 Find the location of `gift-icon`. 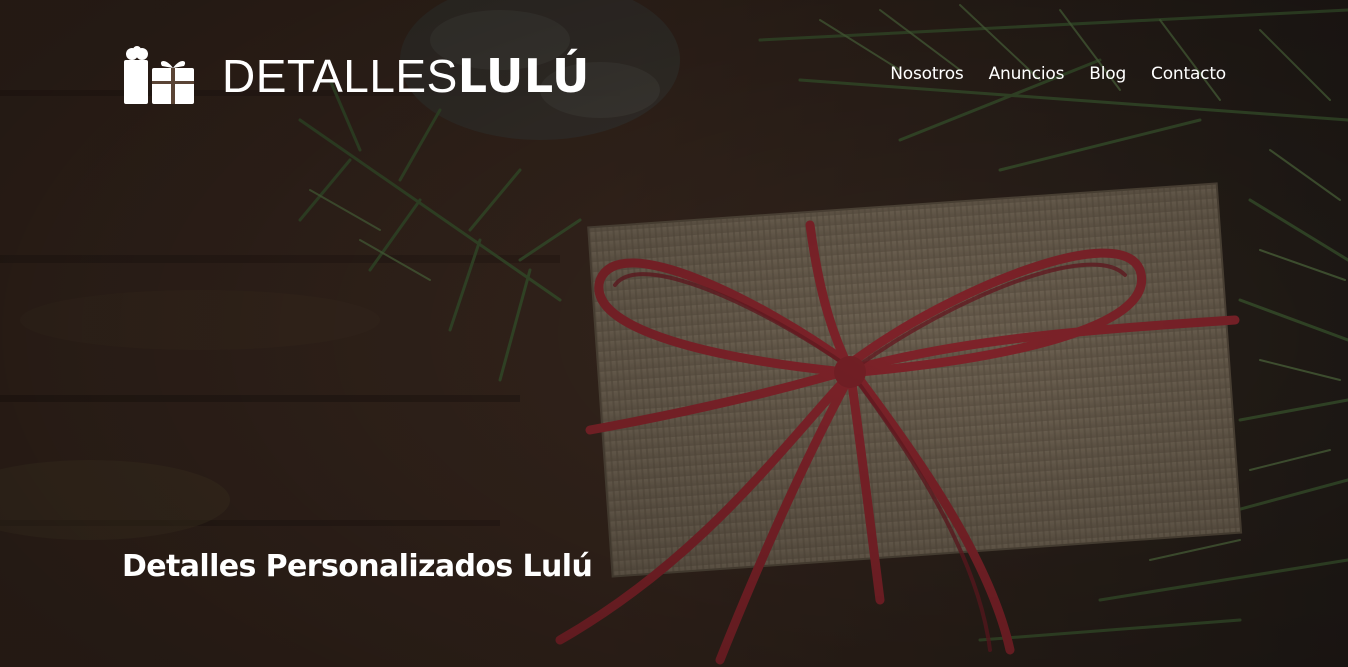

gift-icon is located at coordinates (159, 75).